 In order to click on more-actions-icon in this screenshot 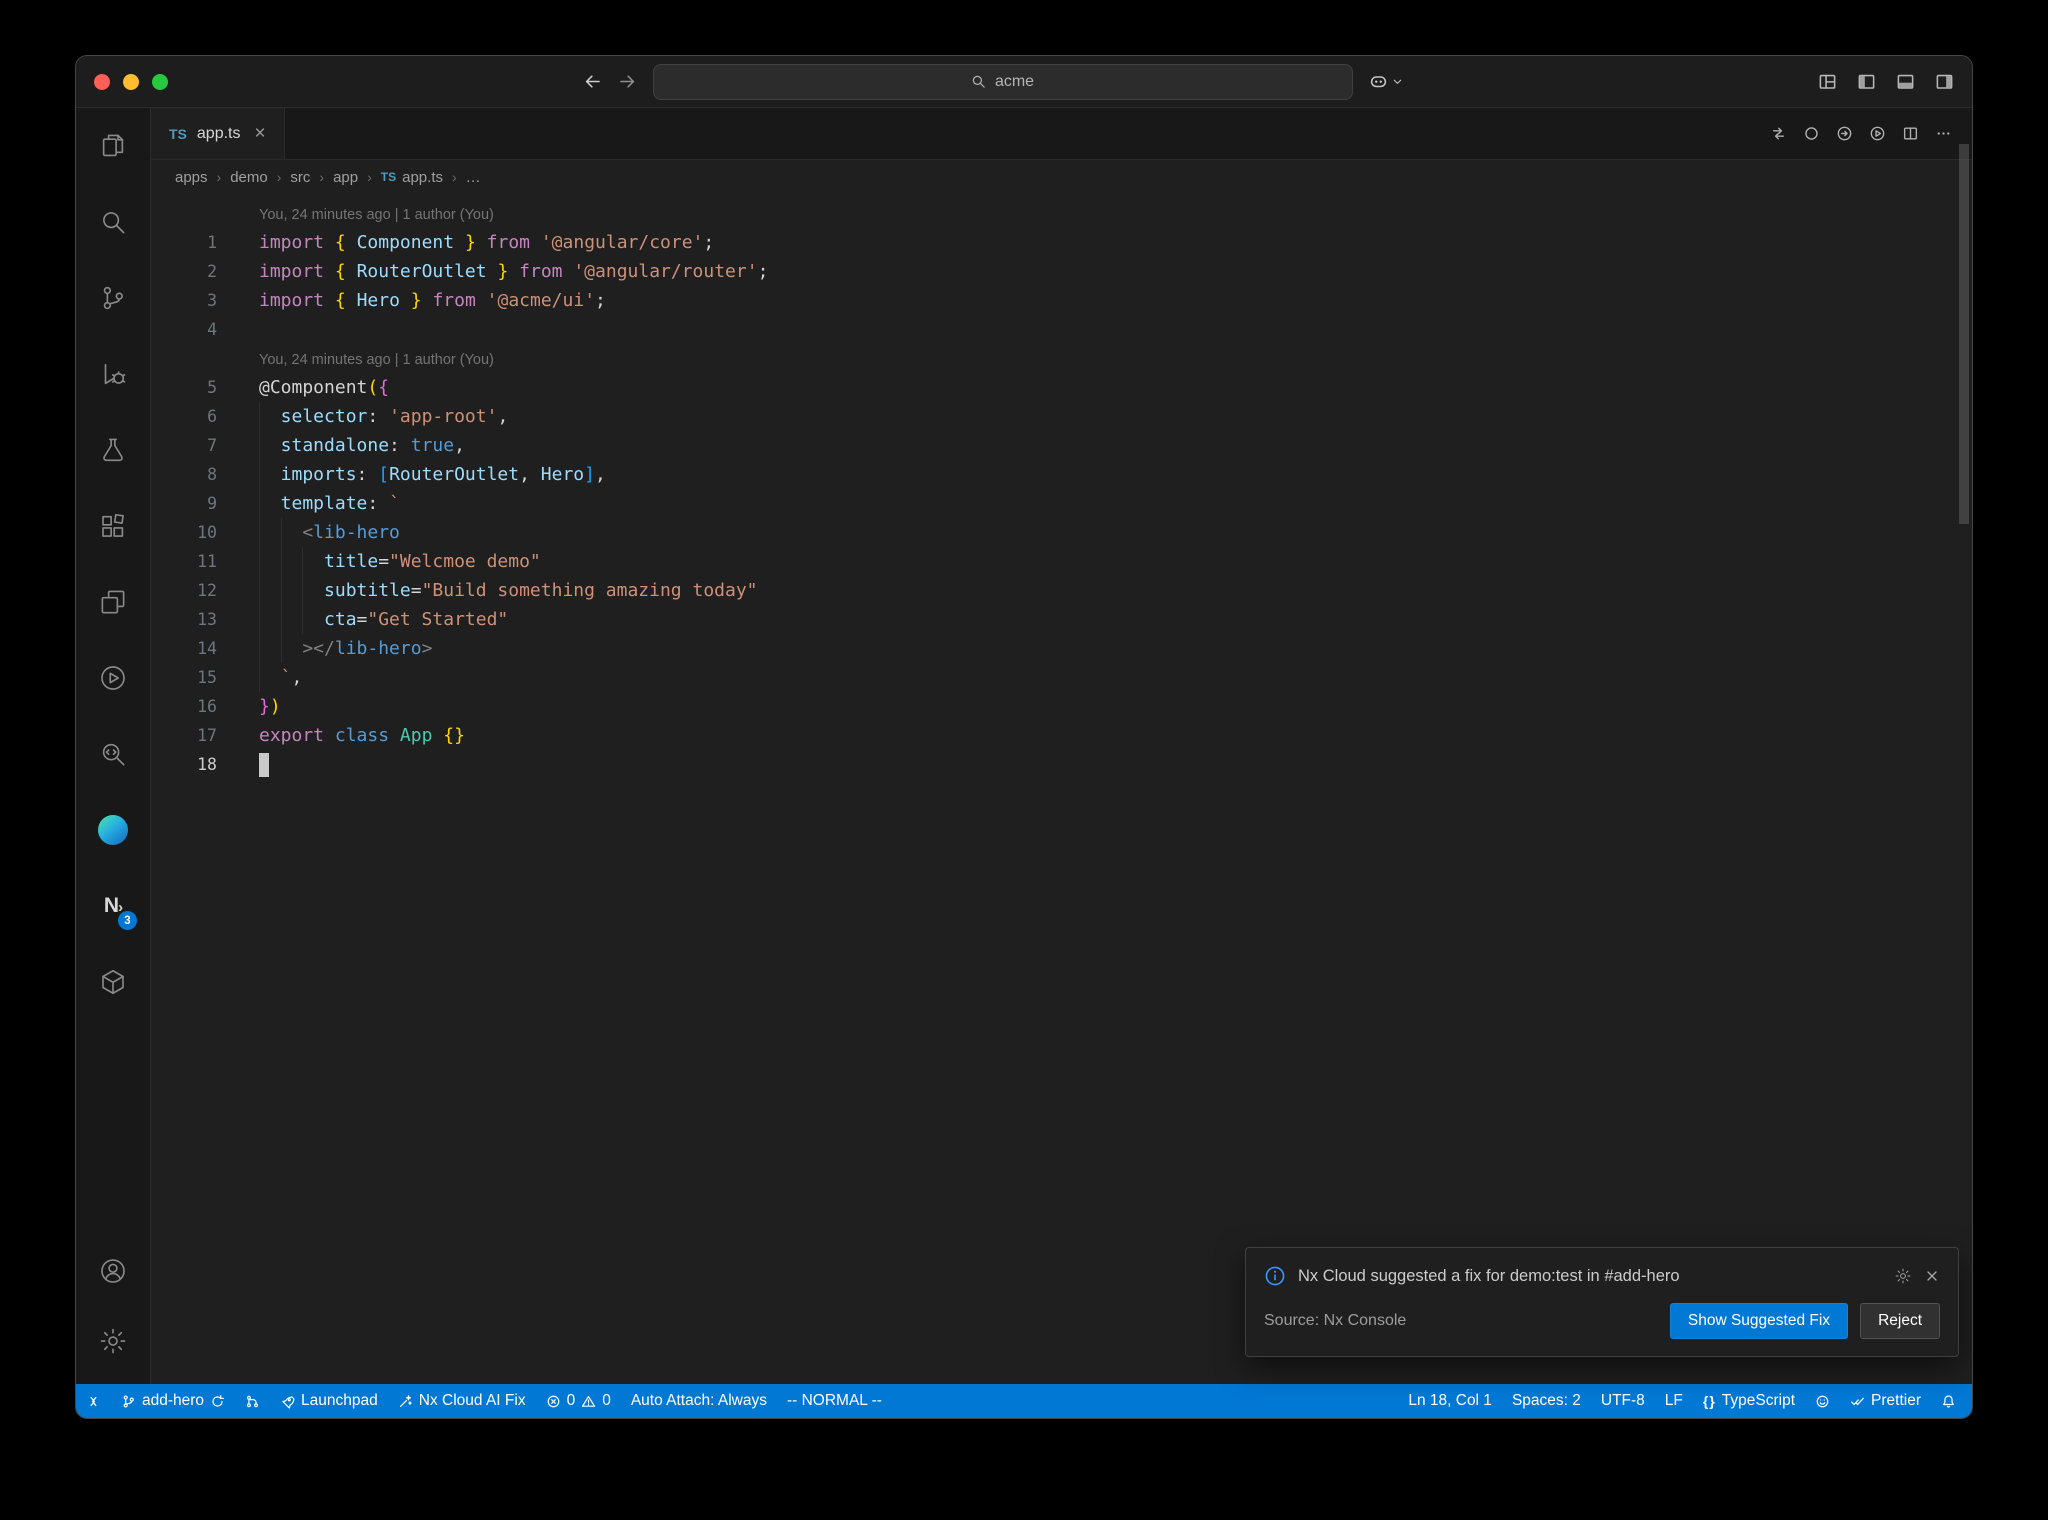, I will do `click(1943, 133)`.